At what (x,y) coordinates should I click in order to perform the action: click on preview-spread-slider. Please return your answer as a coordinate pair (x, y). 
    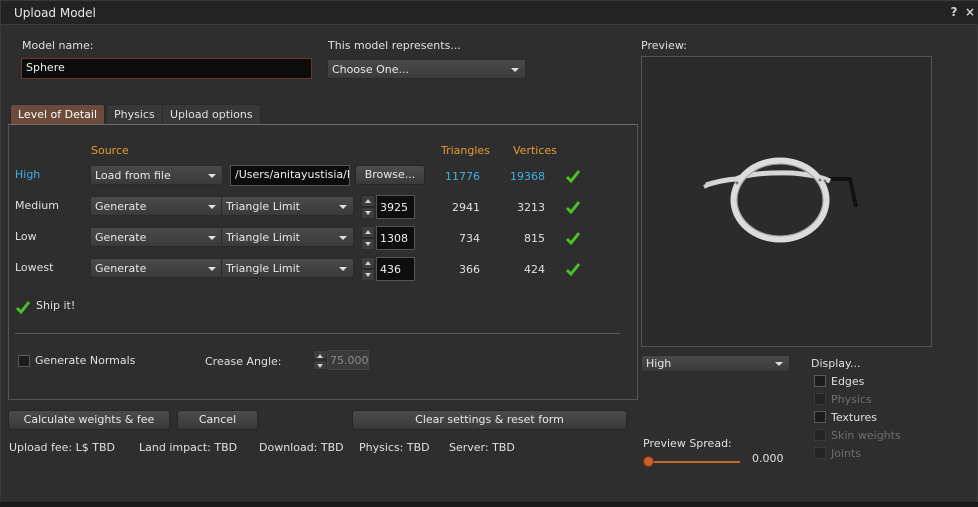
    Looking at the image, I should click on (648, 461).